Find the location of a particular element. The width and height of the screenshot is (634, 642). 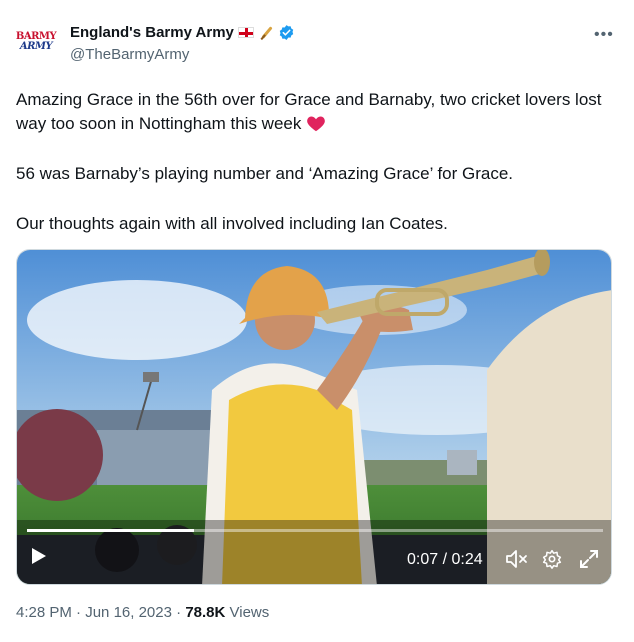

settings-gear-icon is located at coordinates (552, 559).